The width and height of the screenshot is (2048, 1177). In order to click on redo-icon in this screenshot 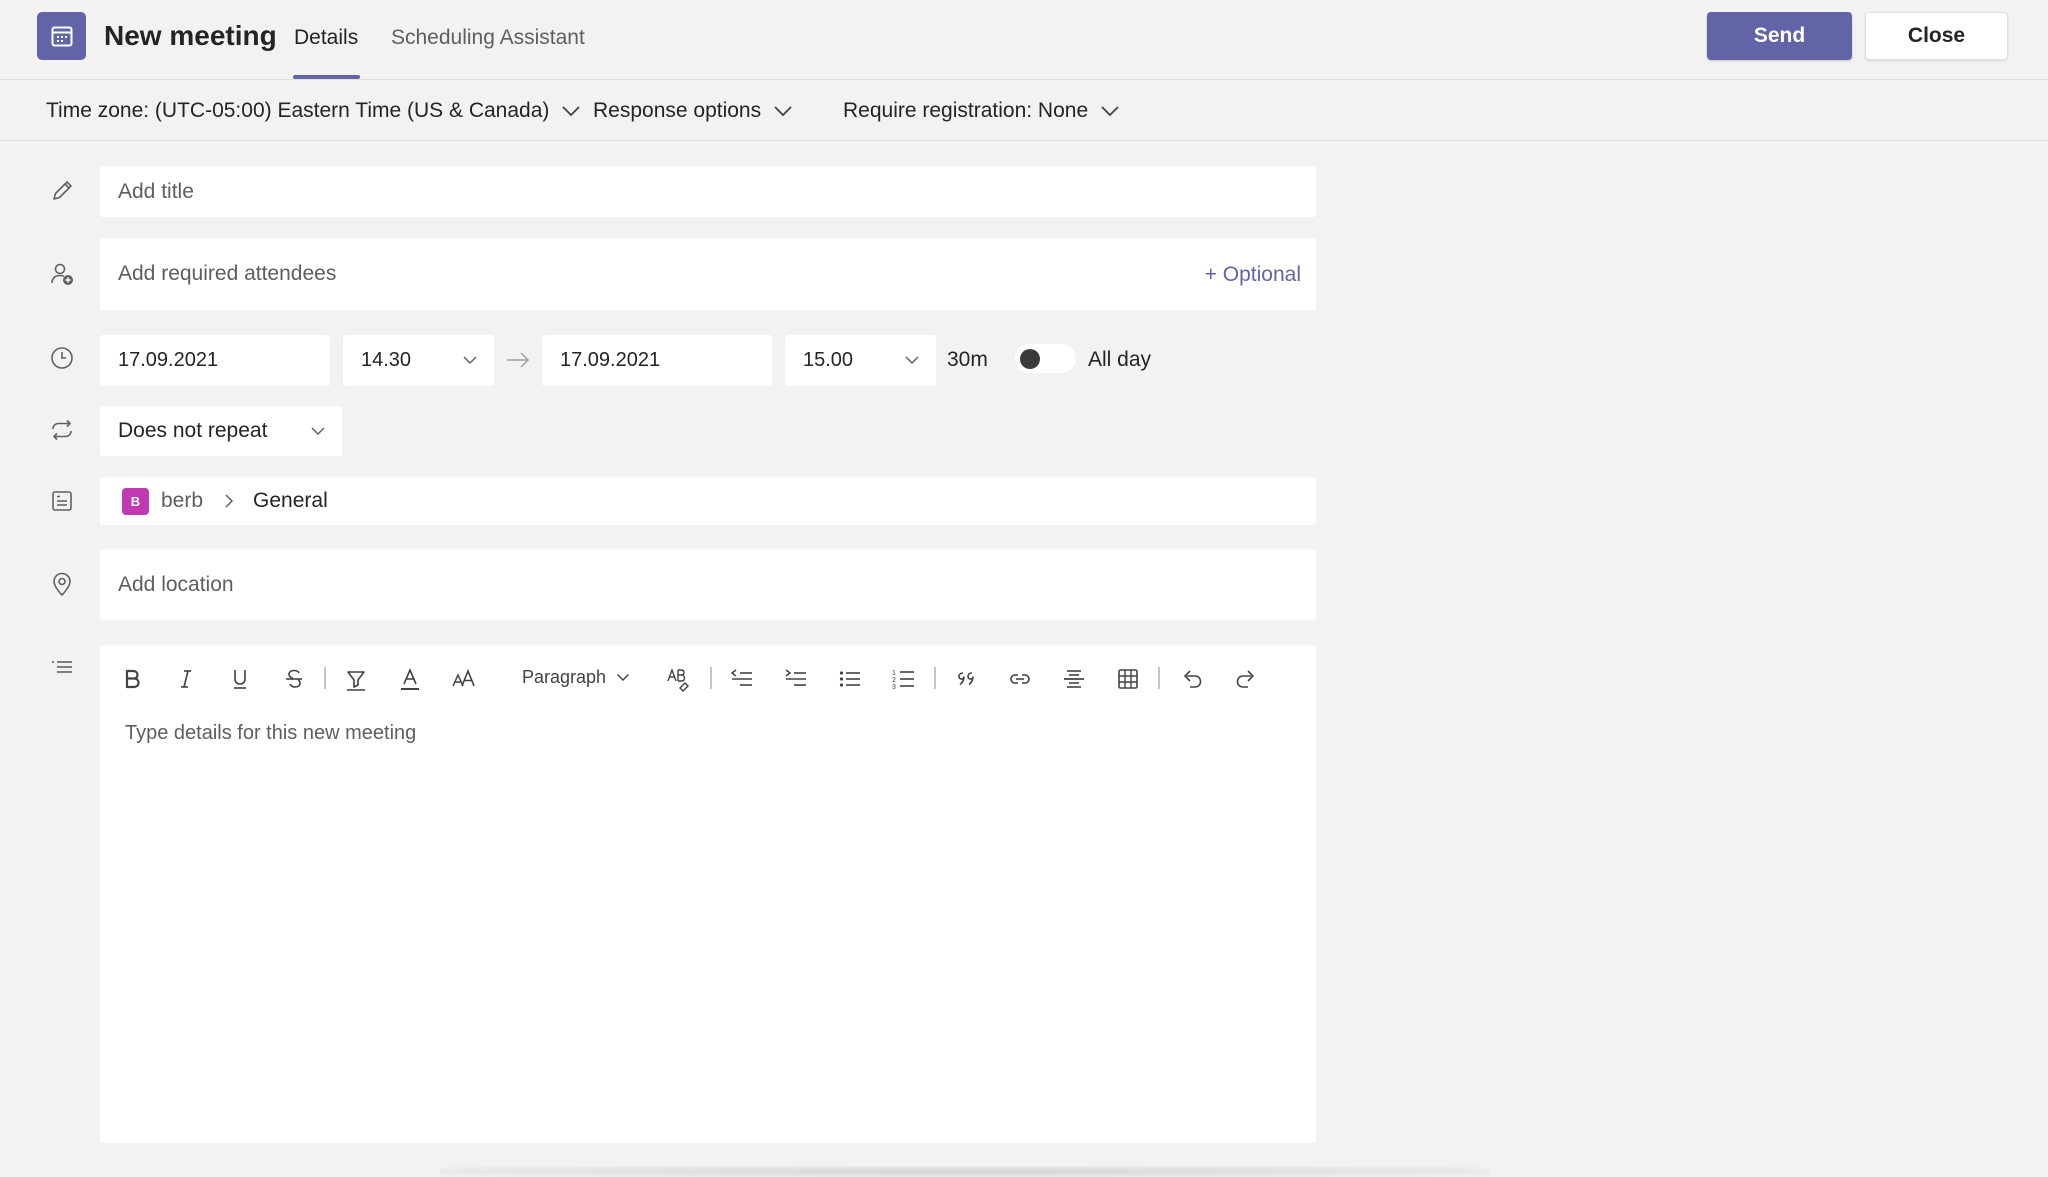, I will do `click(1246, 679)`.